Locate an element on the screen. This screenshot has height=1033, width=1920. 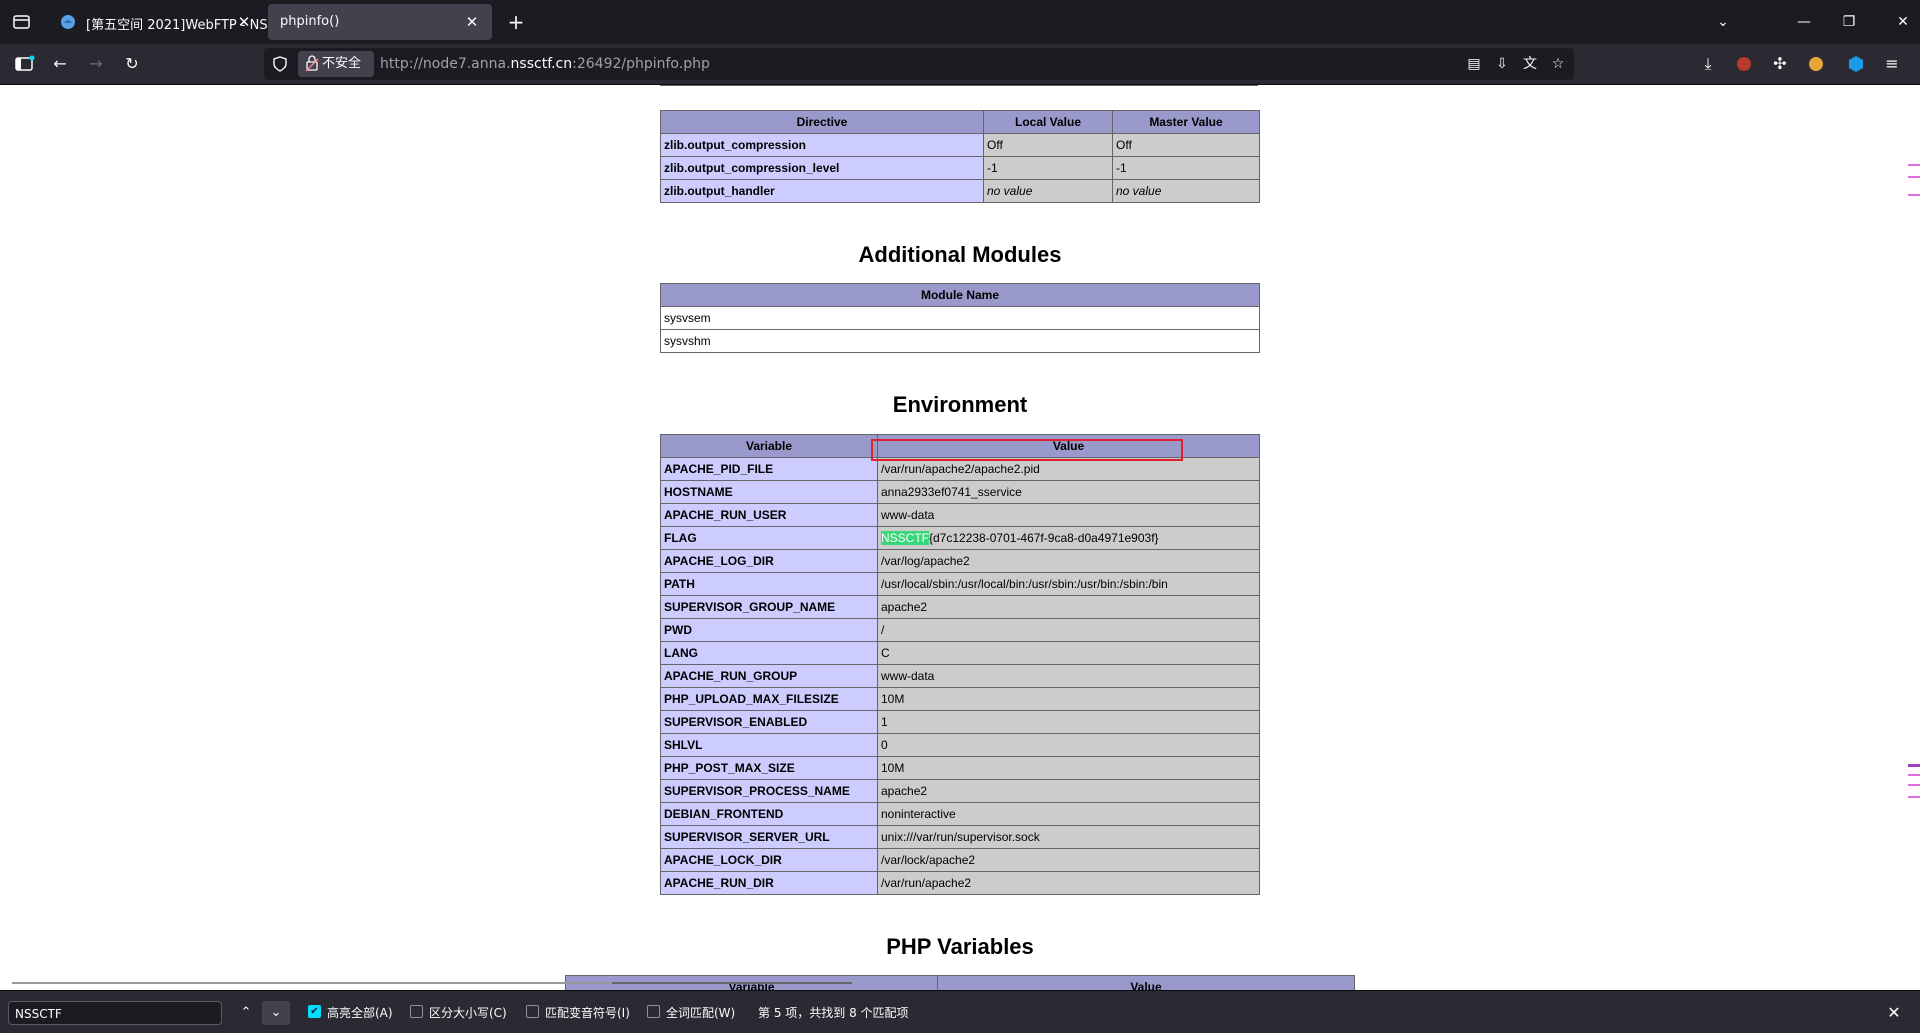
table-row: HOSTNAME anna2933ef0741_sservice is located at coordinates (960, 492).